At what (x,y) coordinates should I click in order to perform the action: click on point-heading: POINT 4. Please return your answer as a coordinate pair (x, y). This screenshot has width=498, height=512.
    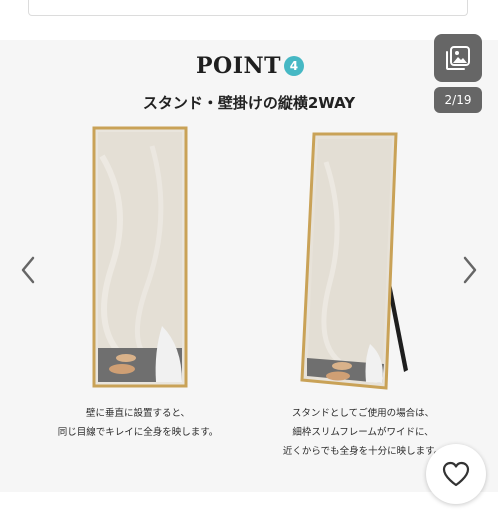
    Looking at the image, I should click on (250, 66).